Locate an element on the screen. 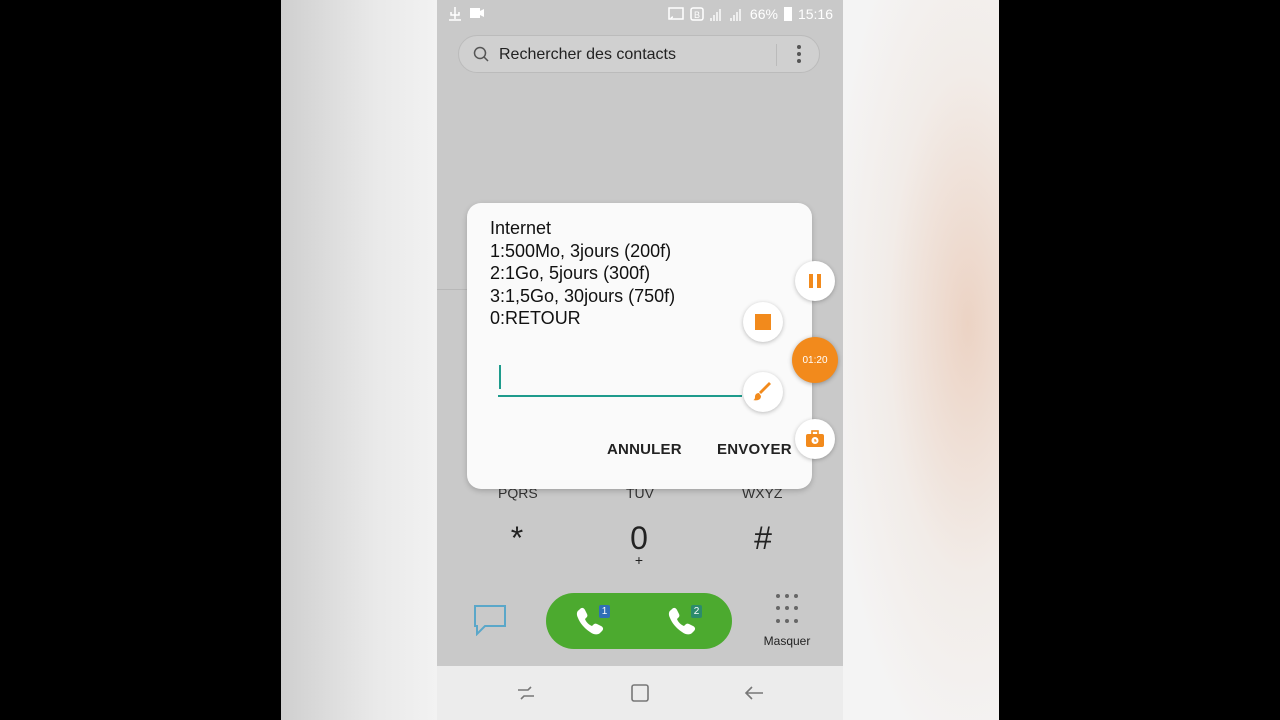 This screenshot has width=1280, height=720. call-buttons: 1 2 is located at coordinates (639, 621).